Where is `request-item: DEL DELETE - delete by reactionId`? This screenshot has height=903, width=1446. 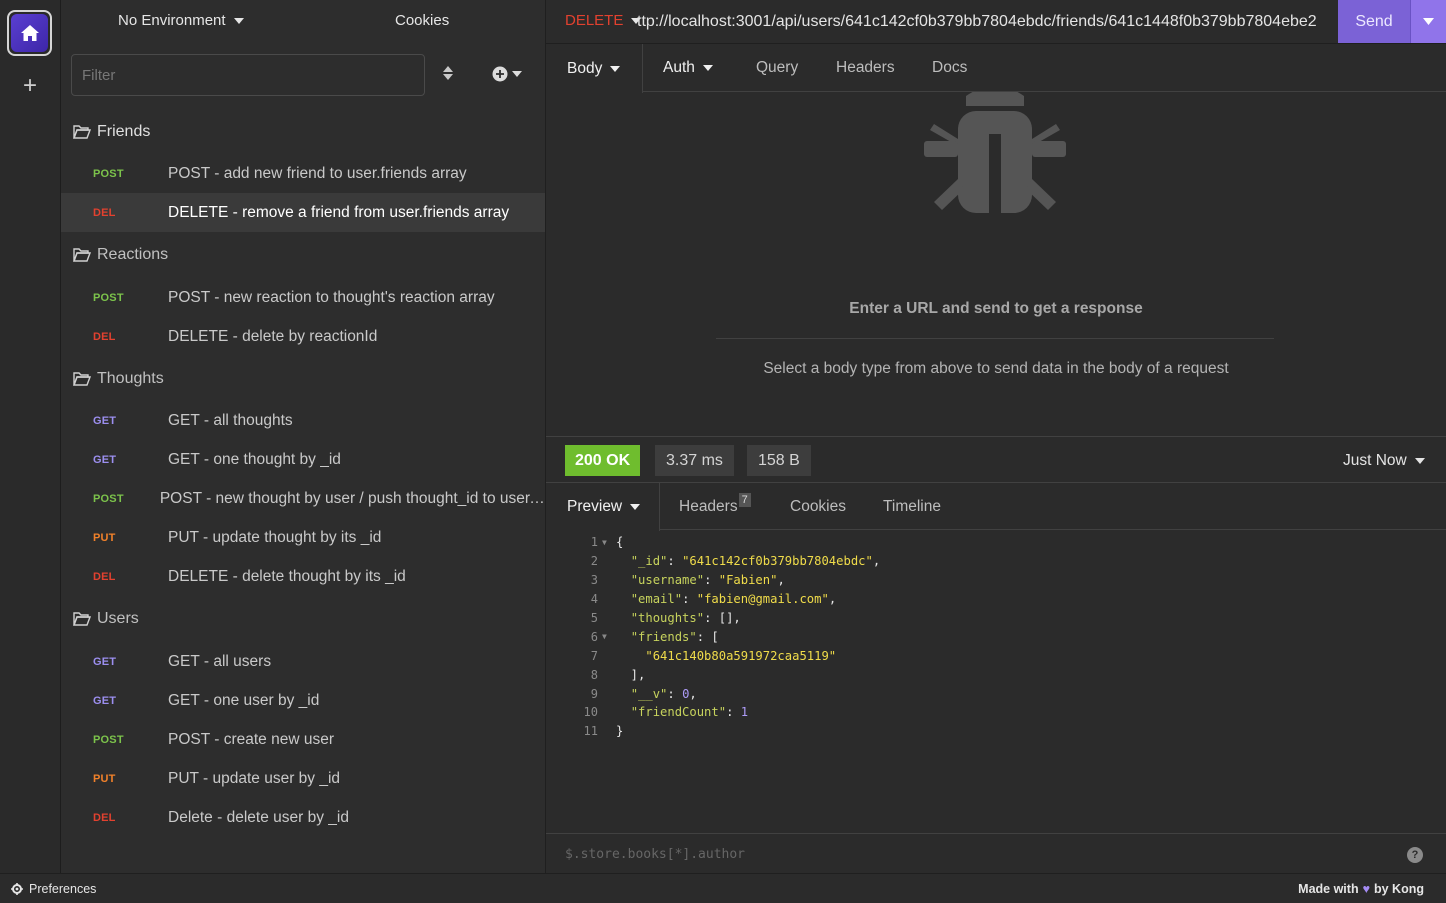 request-item: DEL DELETE - delete by reactionId is located at coordinates (303, 336).